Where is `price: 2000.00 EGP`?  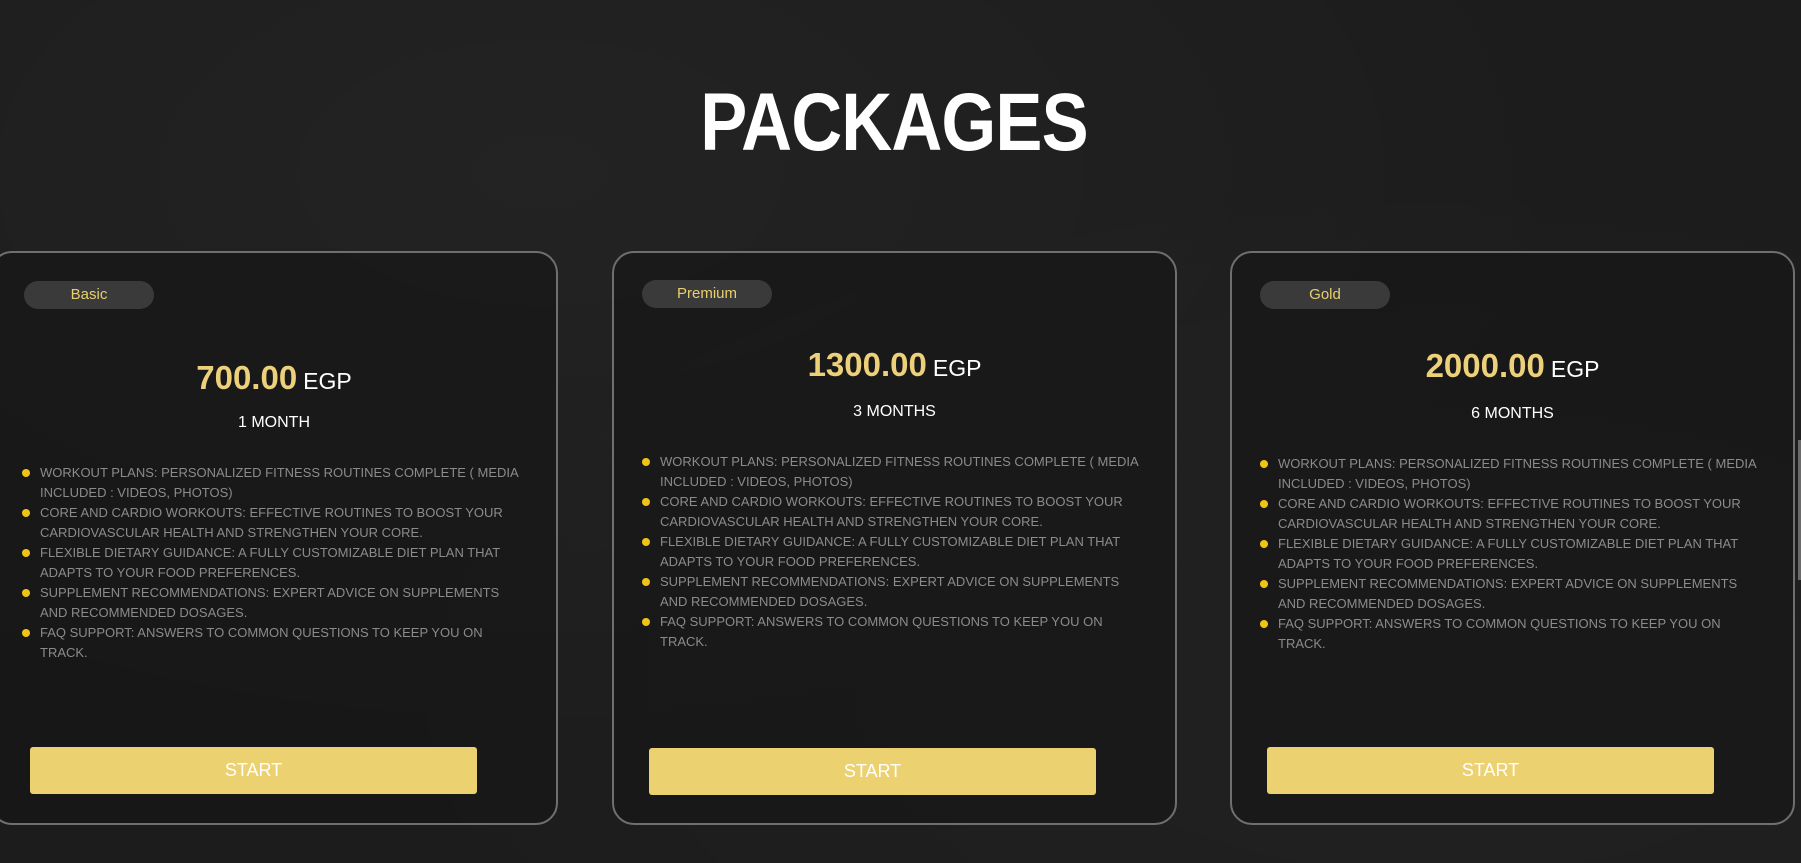
price: 2000.00 EGP is located at coordinates (1512, 366).